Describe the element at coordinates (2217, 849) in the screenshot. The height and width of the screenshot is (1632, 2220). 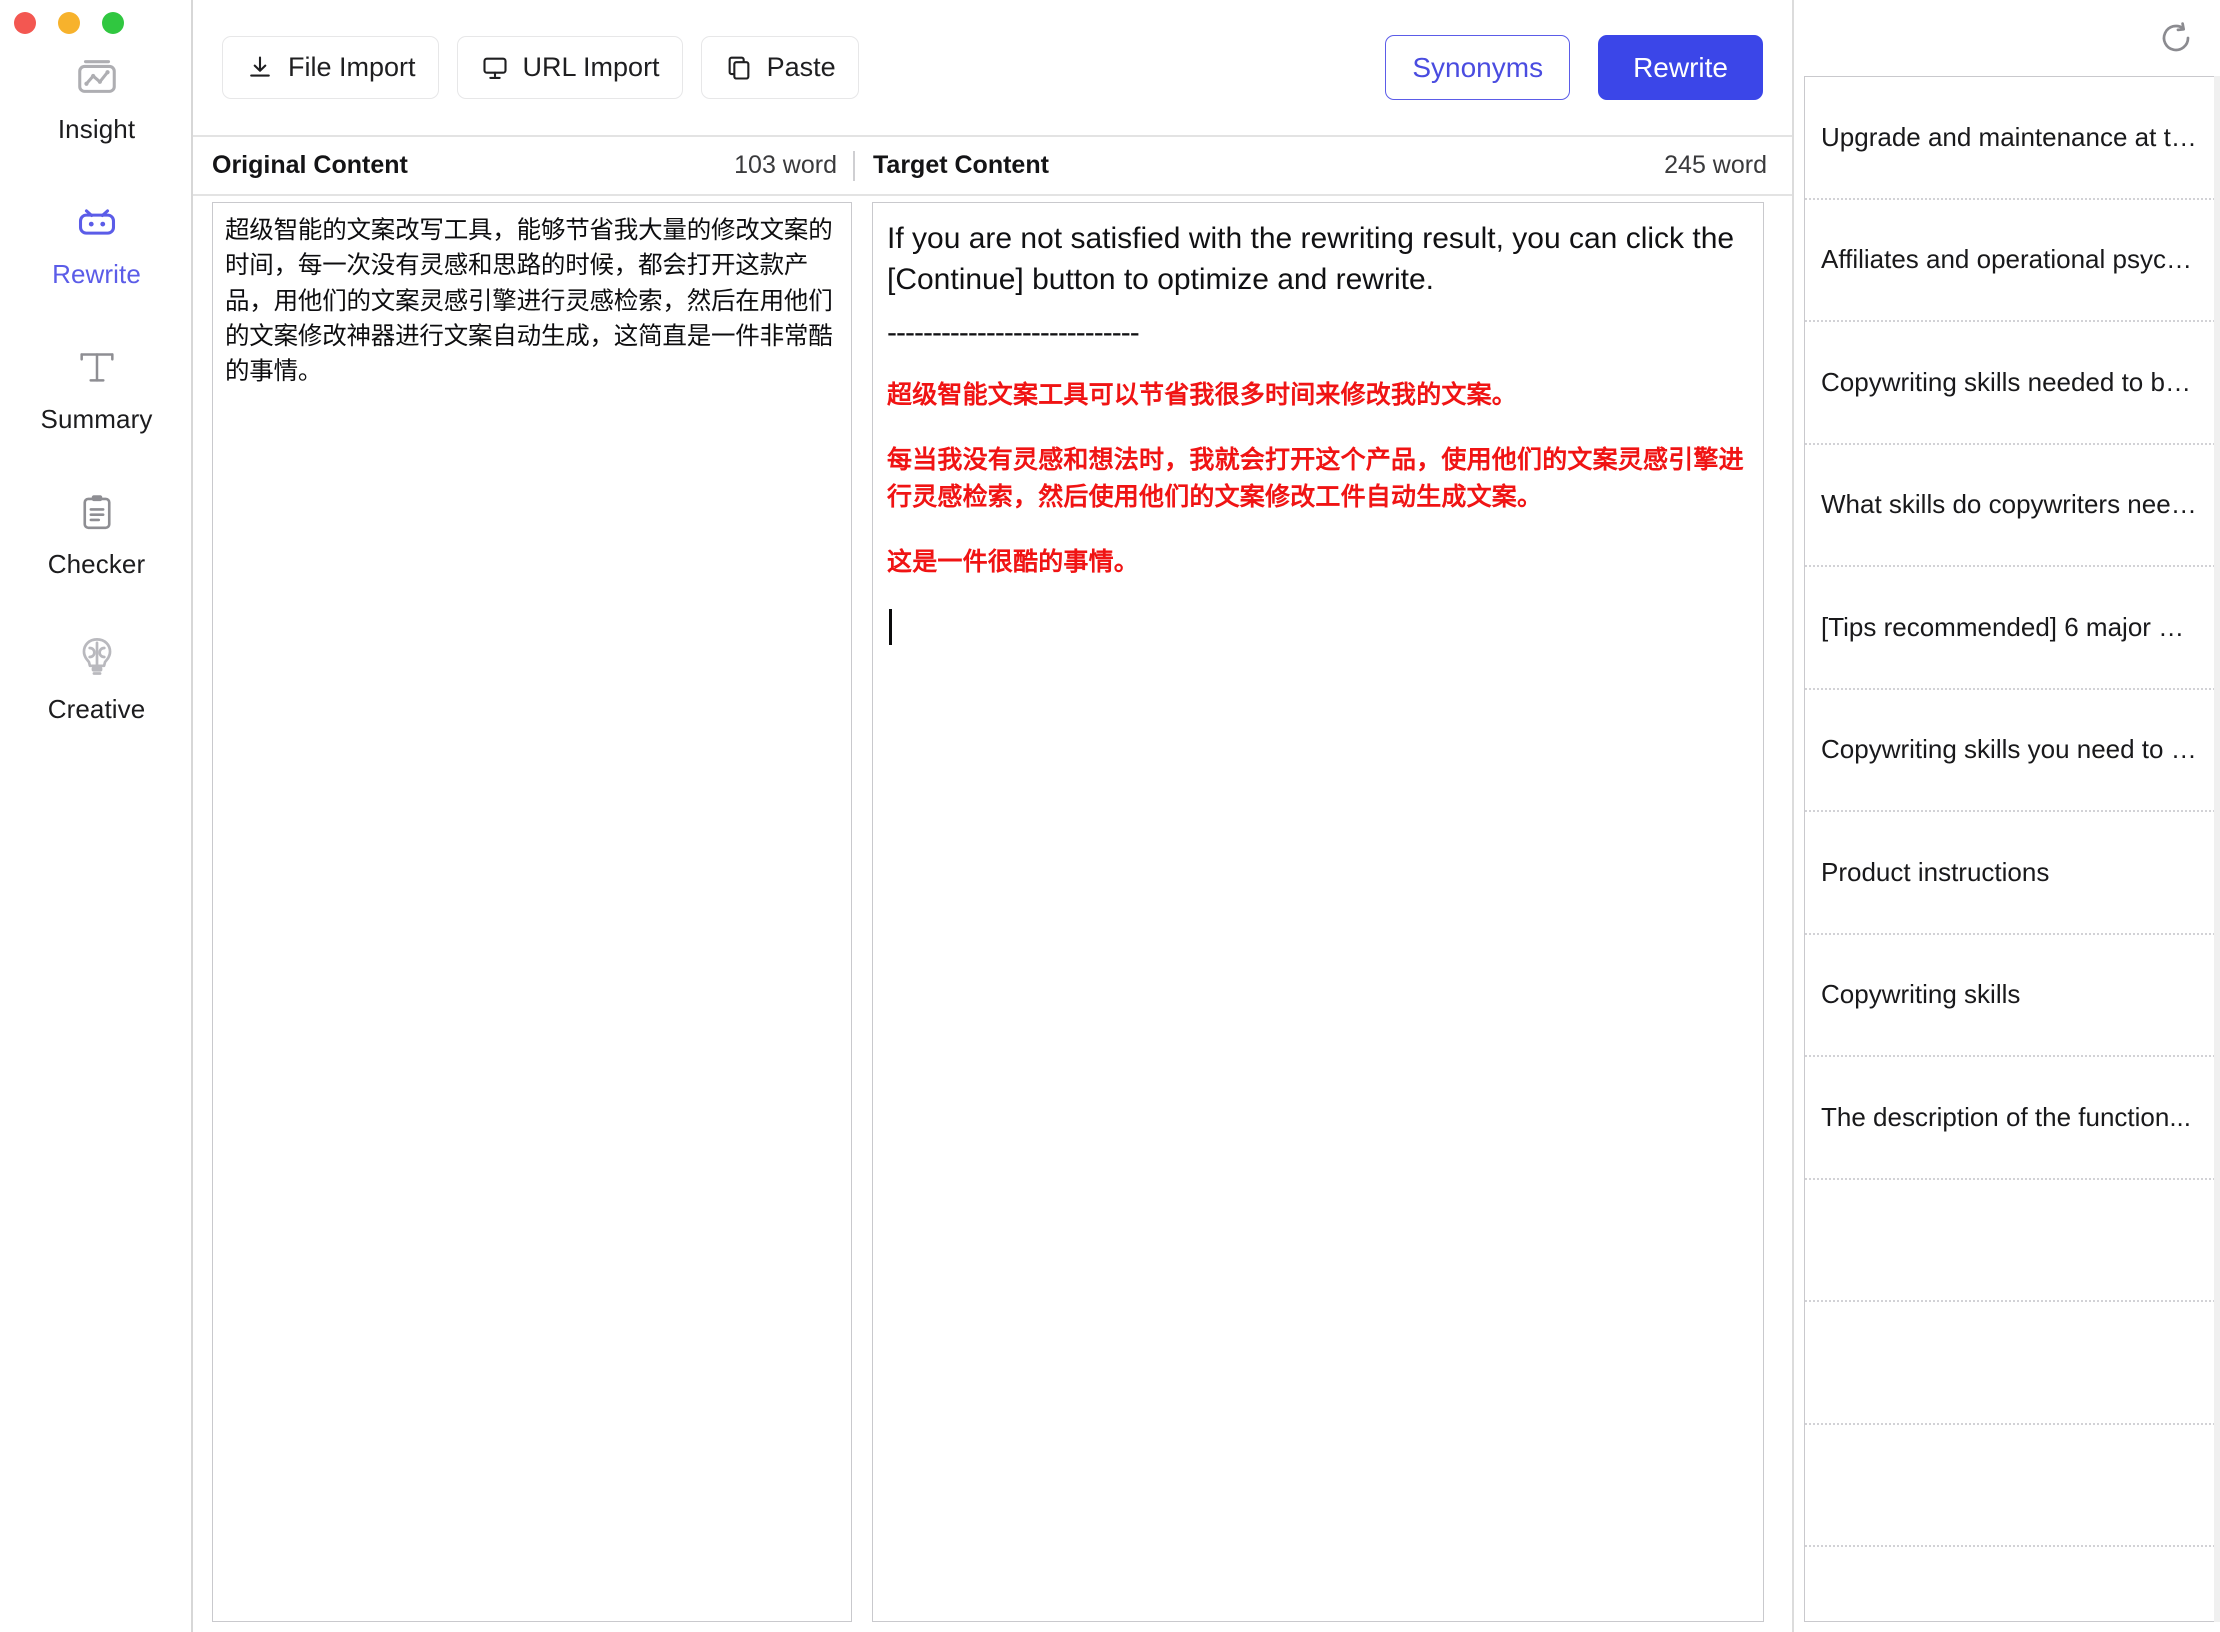
I see `right-panel-scrollbar` at that location.